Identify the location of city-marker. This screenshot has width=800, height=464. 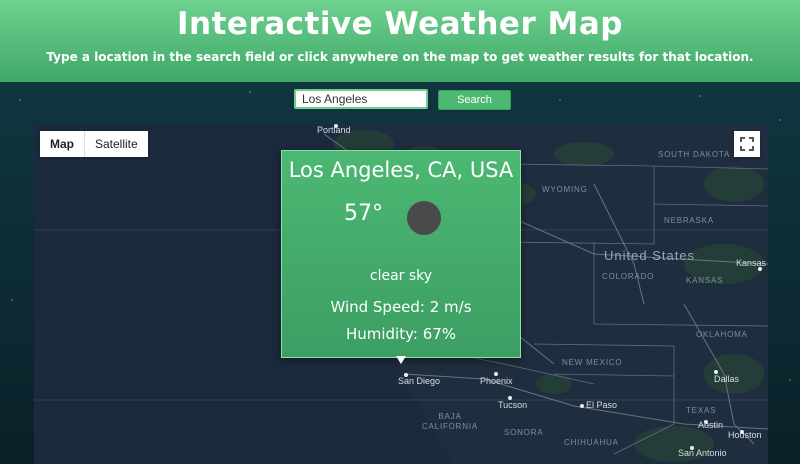
(582, 406).